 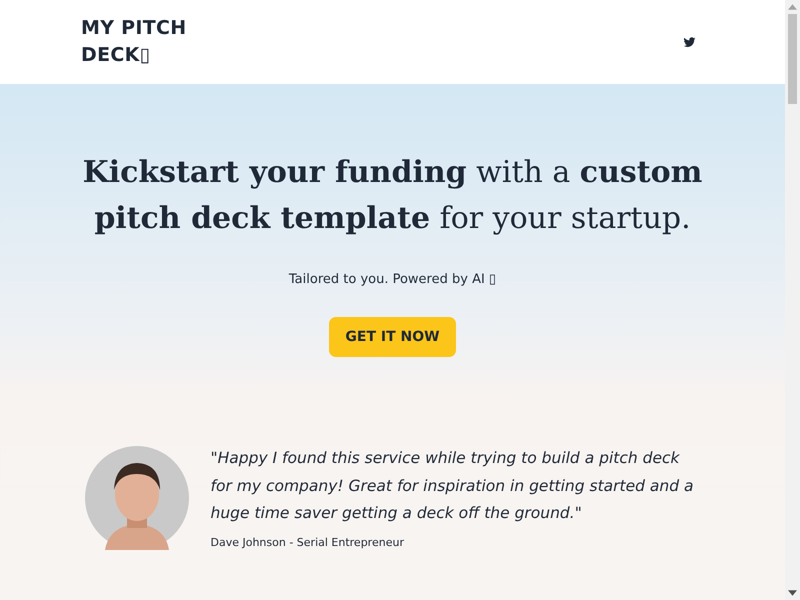 What do you see at coordinates (792, 300) in the screenshot?
I see `scrollbar-track` at bounding box center [792, 300].